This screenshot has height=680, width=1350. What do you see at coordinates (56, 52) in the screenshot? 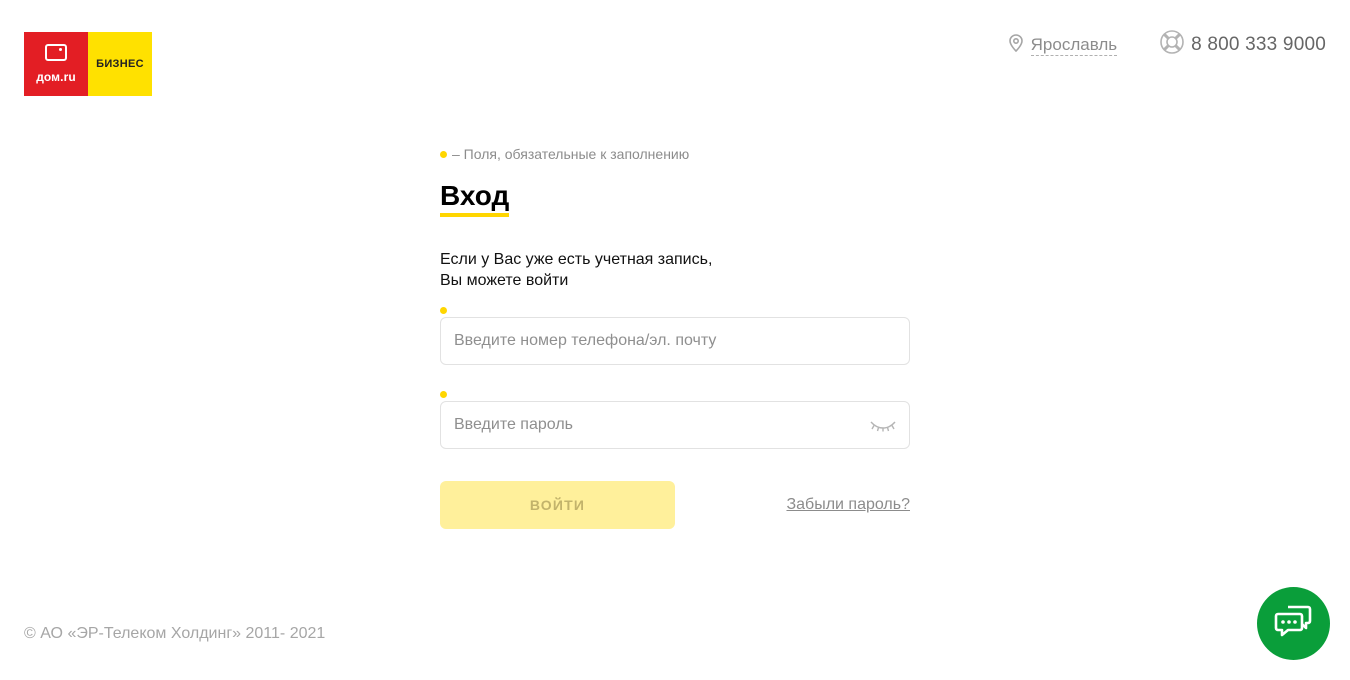
I see `logo-house-icon` at bounding box center [56, 52].